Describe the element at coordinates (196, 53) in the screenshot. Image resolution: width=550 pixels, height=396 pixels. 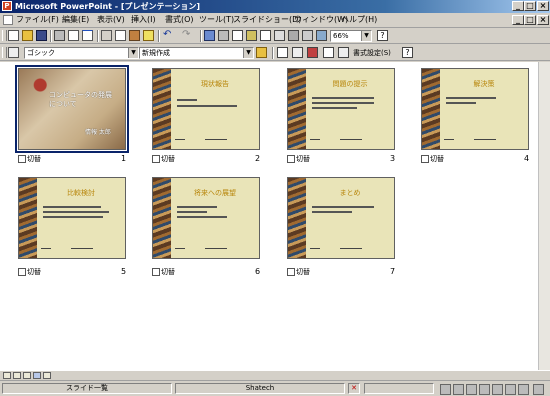
I see `design-combo: 新規作成 ▼` at that location.